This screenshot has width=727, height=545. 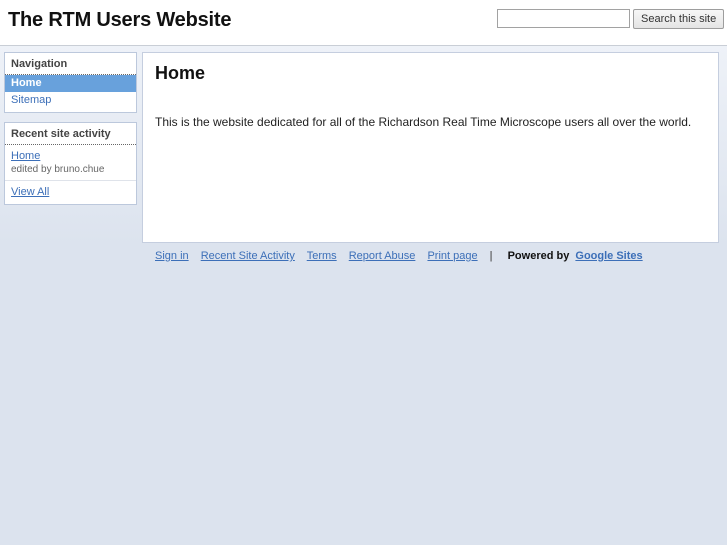 I want to click on navigation-box: Navigation Home Sitemap, so click(x=70, y=82).